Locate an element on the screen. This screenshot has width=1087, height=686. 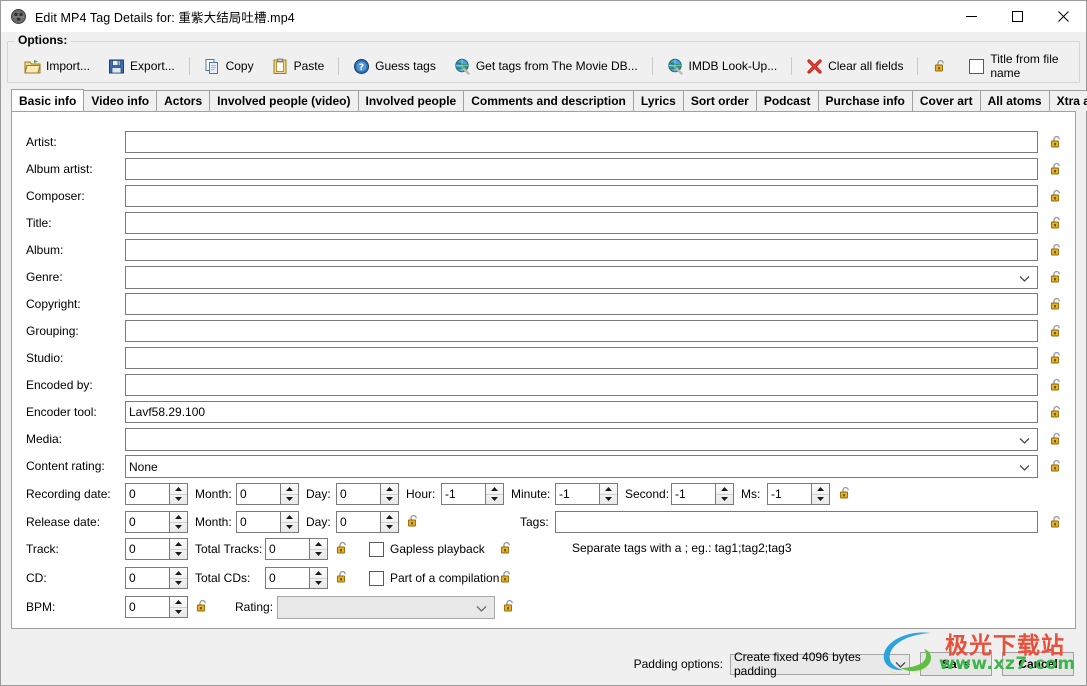
release-month-spinner: 0 is located at coordinates (267, 522).